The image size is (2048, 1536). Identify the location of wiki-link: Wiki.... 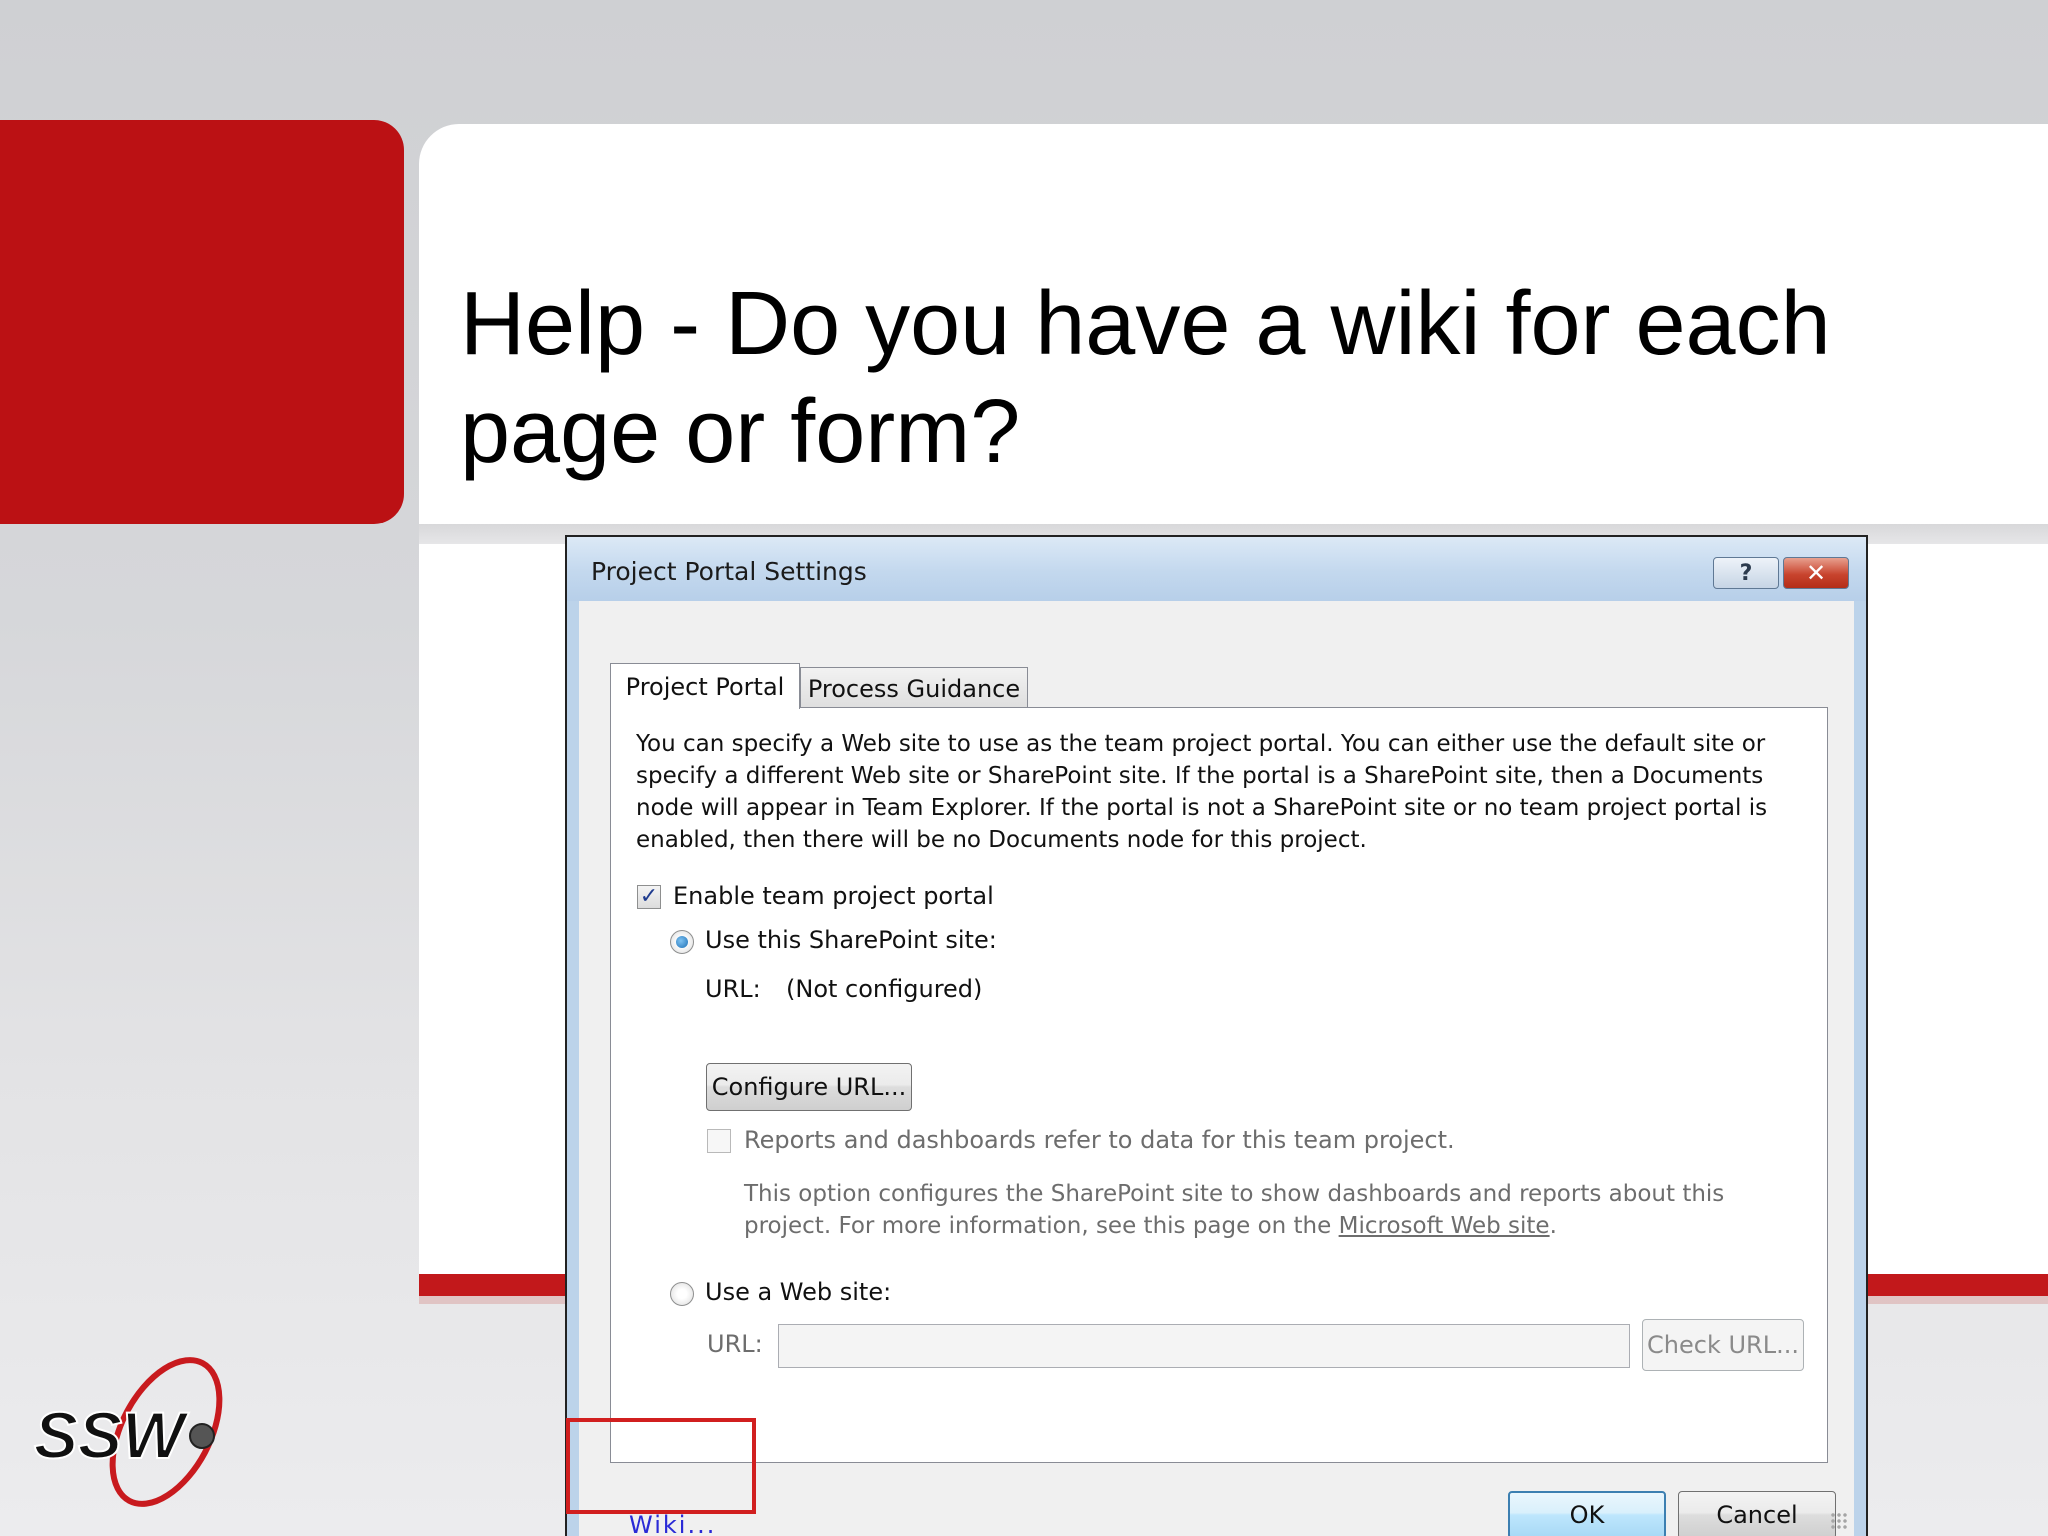
(672, 1523).